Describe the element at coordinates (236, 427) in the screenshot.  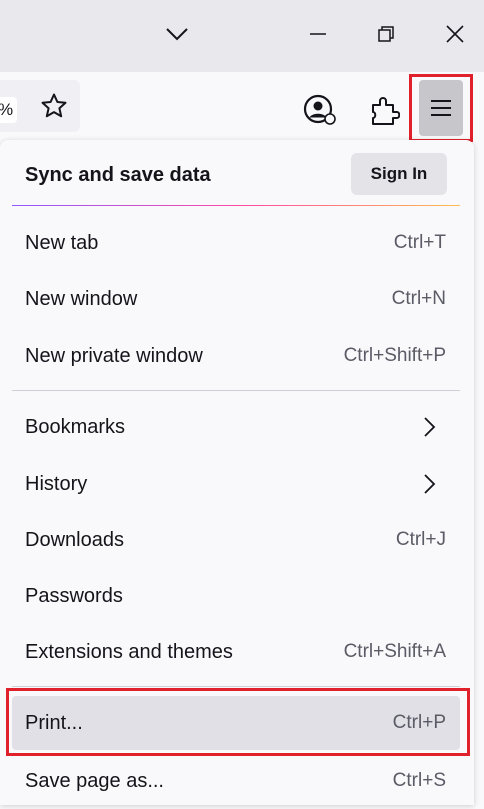
I see `menu-item-bookmarks: Bookmarks` at that location.